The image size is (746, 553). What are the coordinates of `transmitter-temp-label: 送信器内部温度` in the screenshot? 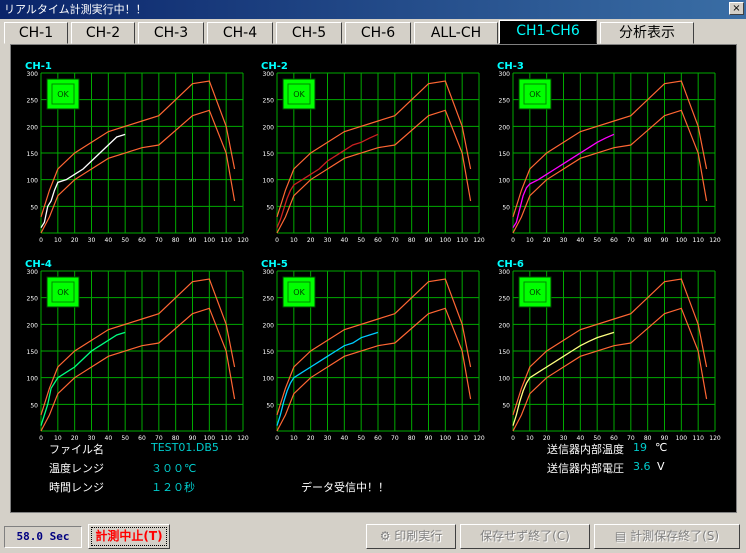 It's located at (585, 449).